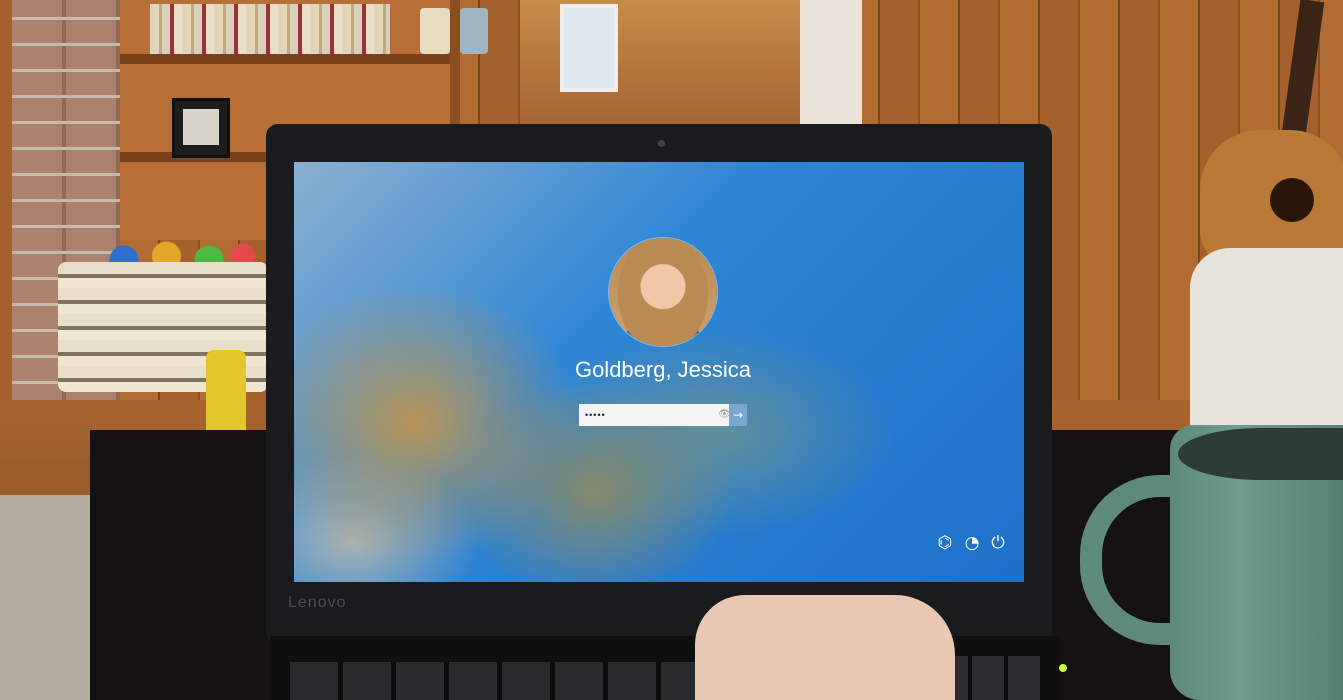  Describe the element at coordinates (1063, 668) in the screenshot. I see `power-led` at that location.